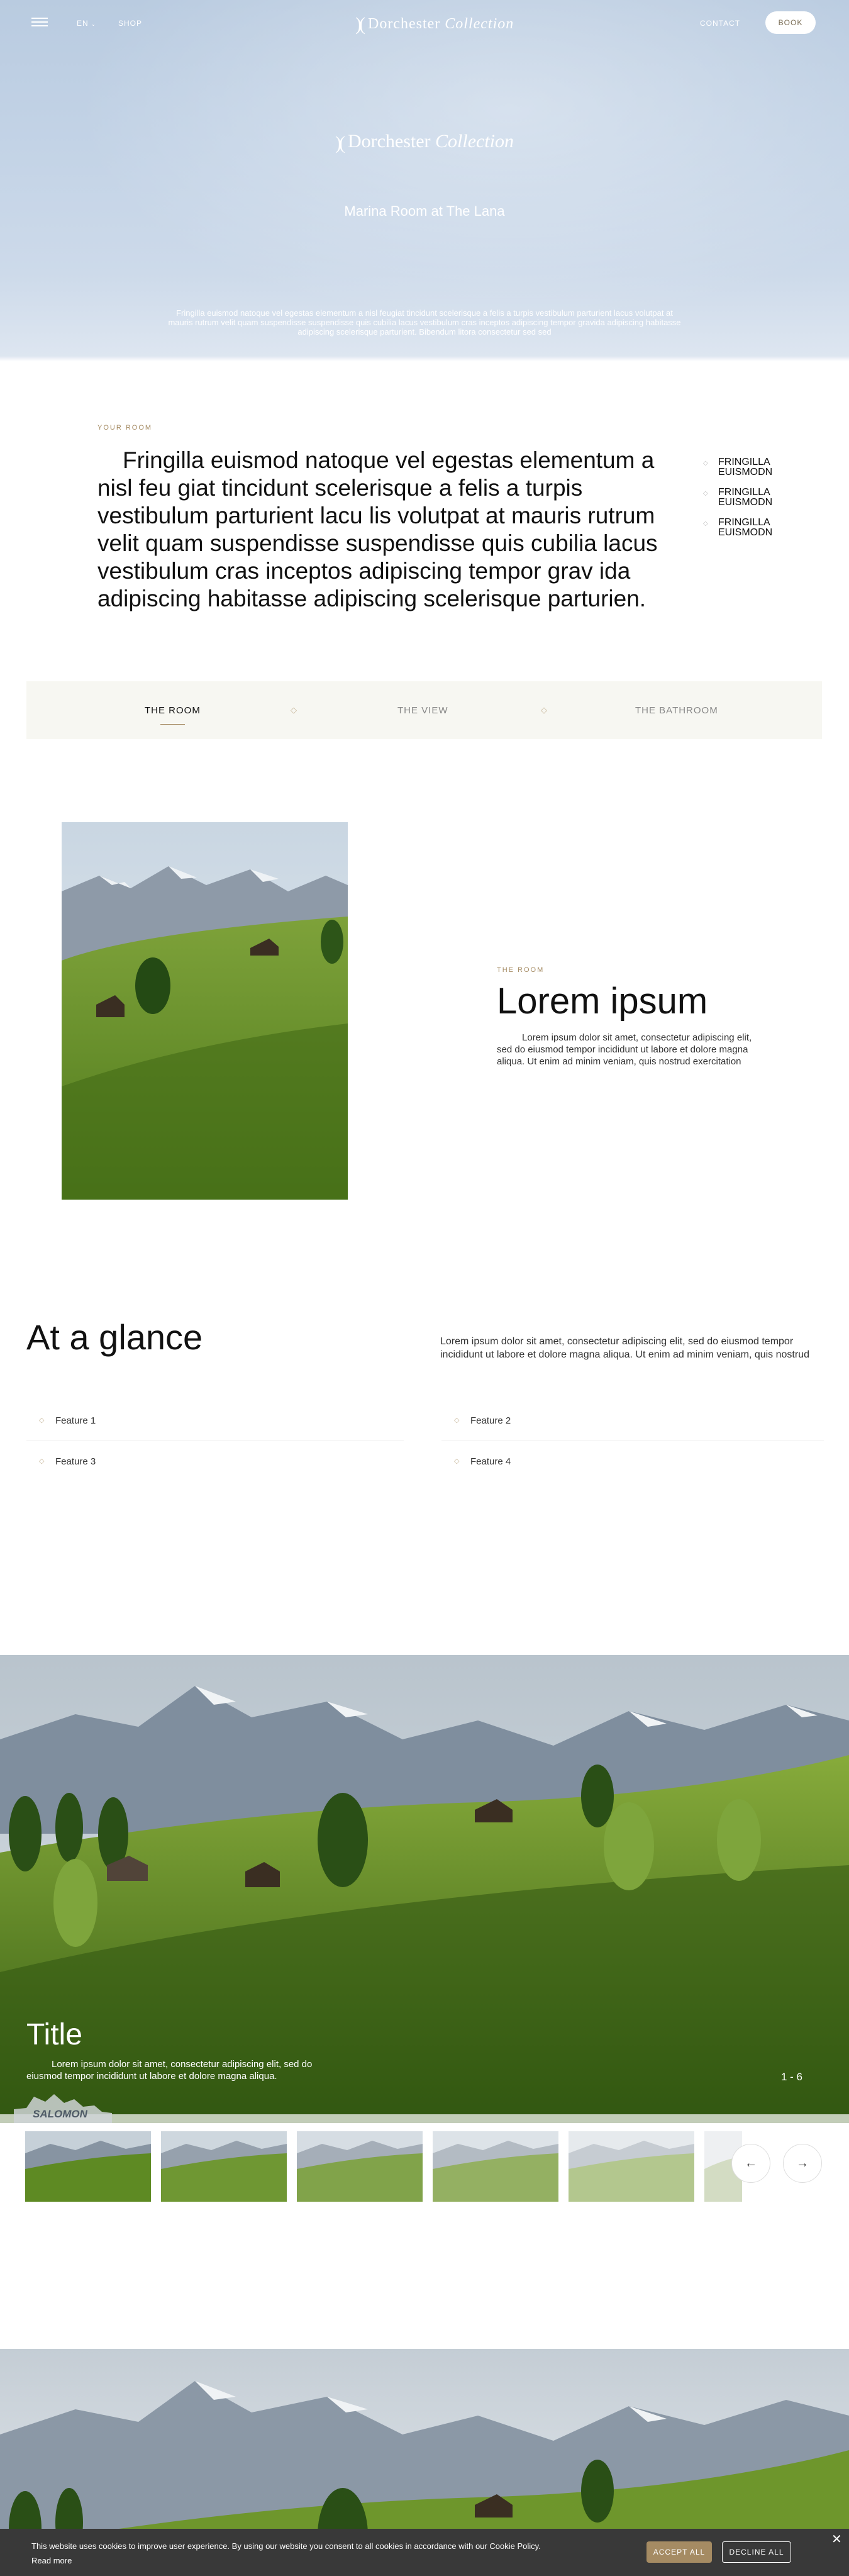  What do you see at coordinates (476, 1420) in the screenshot?
I see `feature-item: Feature 2` at bounding box center [476, 1420].